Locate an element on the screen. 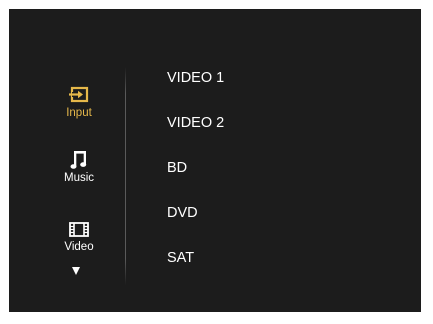  music-note-icon is located at coordinates (78, 160).